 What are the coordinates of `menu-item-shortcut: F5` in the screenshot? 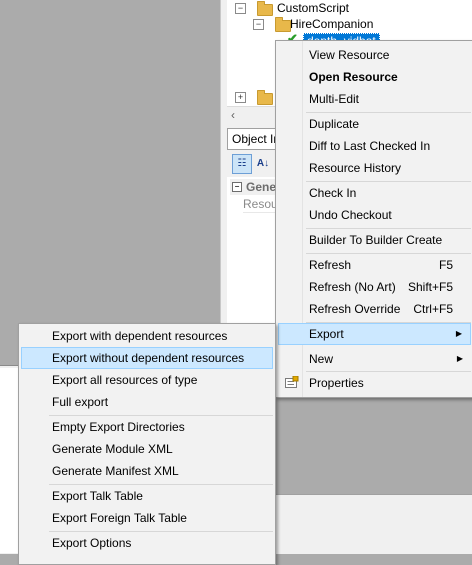 It's located at (445, 265).